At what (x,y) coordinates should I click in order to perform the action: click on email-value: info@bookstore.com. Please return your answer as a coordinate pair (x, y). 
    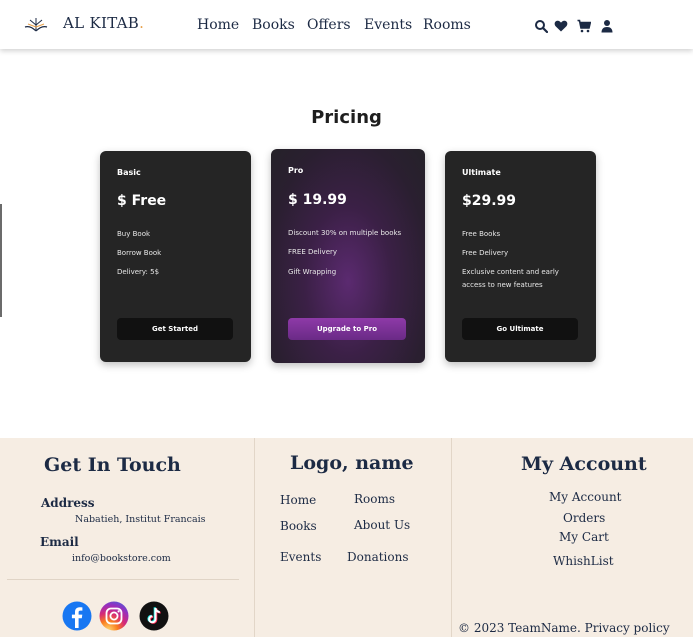
    Looking at the image, I should click on (121, 558).